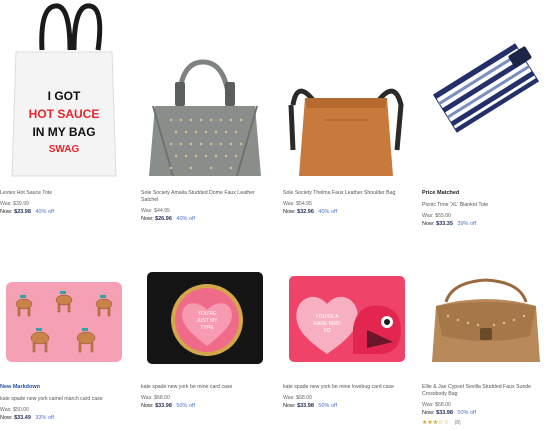 This screenshot has width=550, height=431. What do you see at coordinates (44, 418) in the screenshot?
I see `discount-percent: 33% off` at bounding box center [44, 418].